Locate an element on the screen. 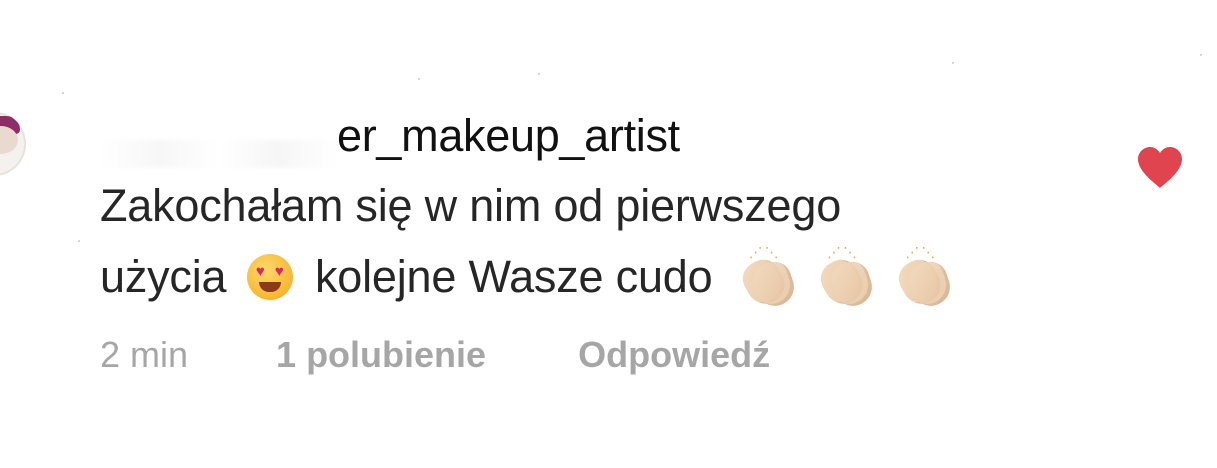 The height and width of the screenshot is (468, 1217). comment-username: er_makeup_artist is located at coordinates (508, 136).